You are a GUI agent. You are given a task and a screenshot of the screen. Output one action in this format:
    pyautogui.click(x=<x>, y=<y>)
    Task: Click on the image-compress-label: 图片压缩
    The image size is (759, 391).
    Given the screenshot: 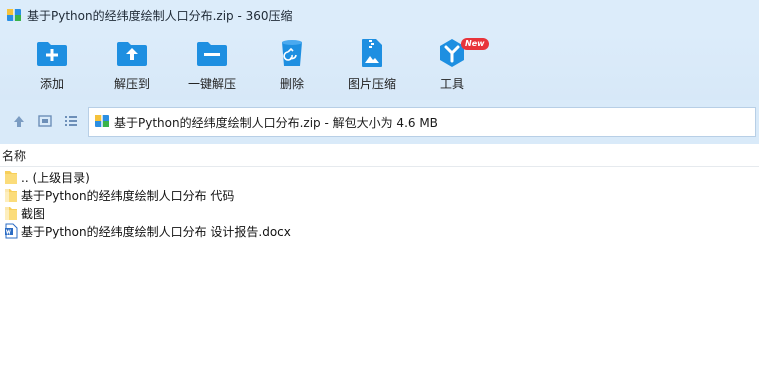 What is the action you would take?
    pyautogui.click(x=371, y=84)
    